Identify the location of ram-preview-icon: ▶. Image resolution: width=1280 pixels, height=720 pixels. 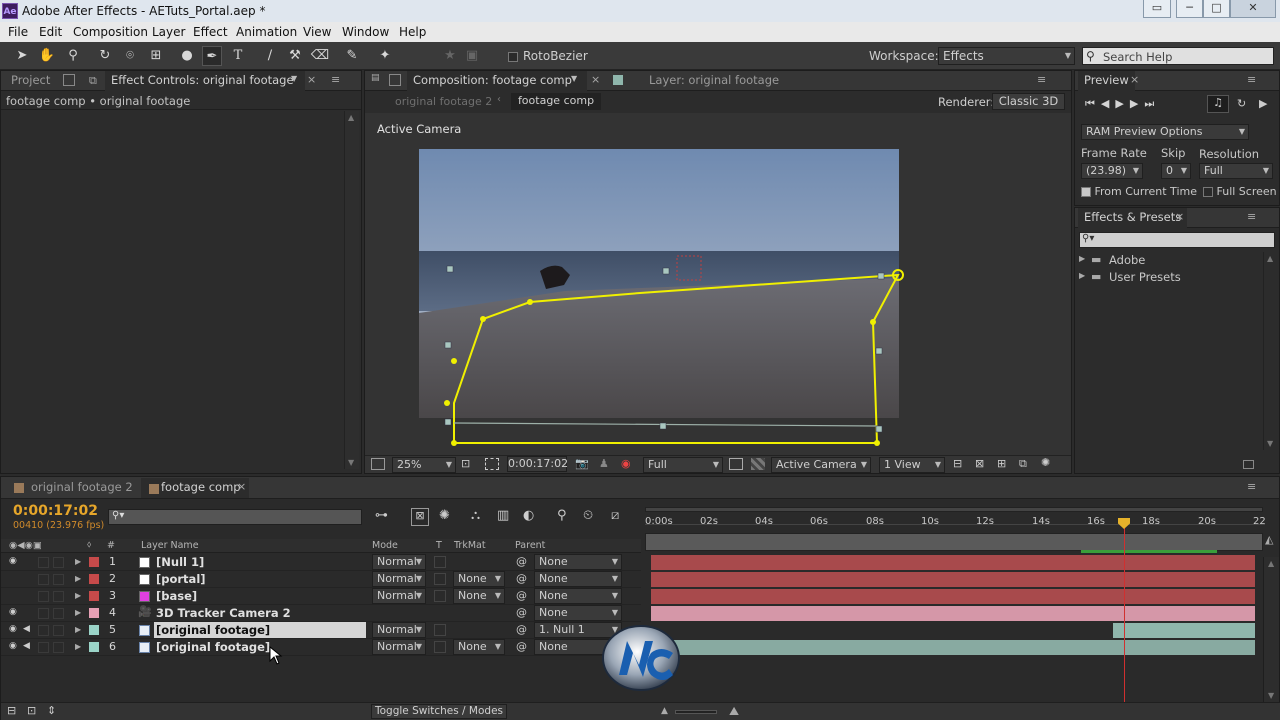
(1263, 103).